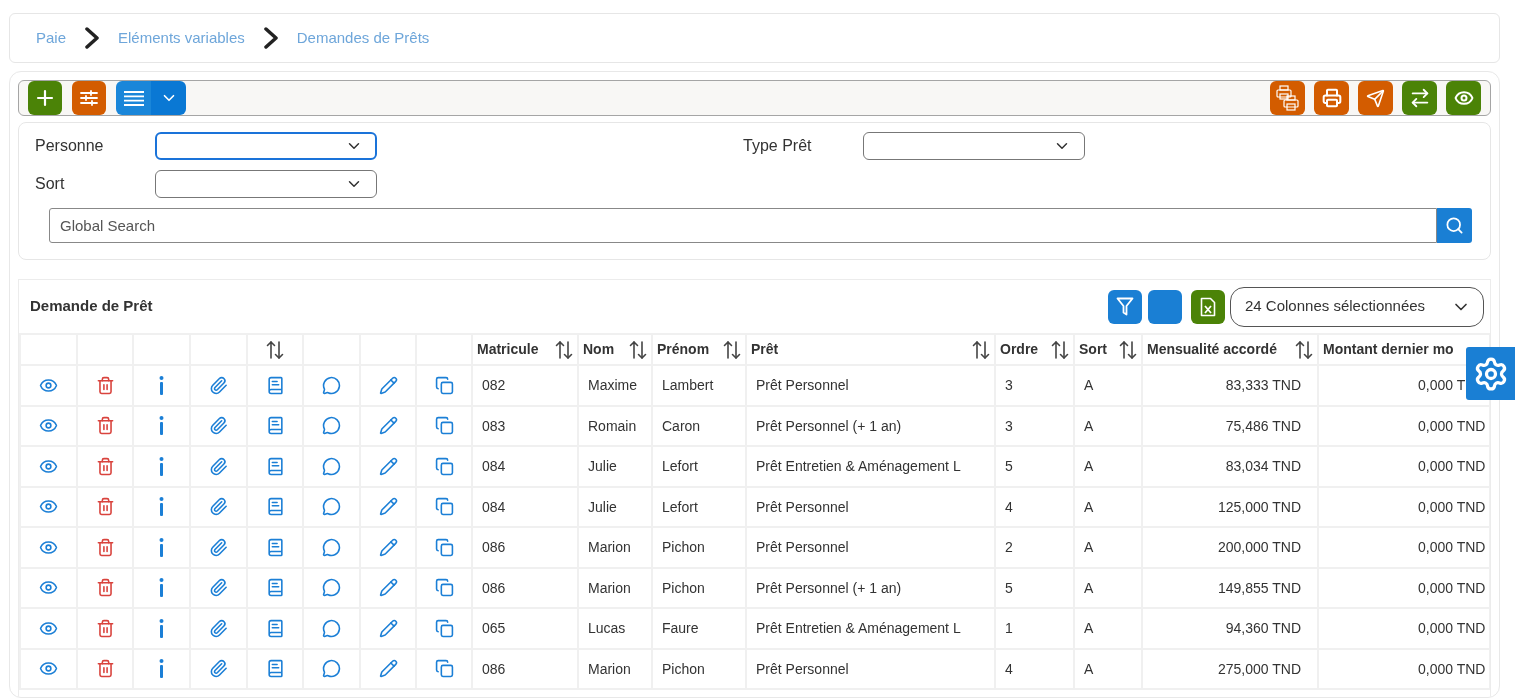 This screenshot has width=1515, height=698. Describe the element at coordinates (743, 225) in the screenshot. I see `search-field: Global Search` at that location.